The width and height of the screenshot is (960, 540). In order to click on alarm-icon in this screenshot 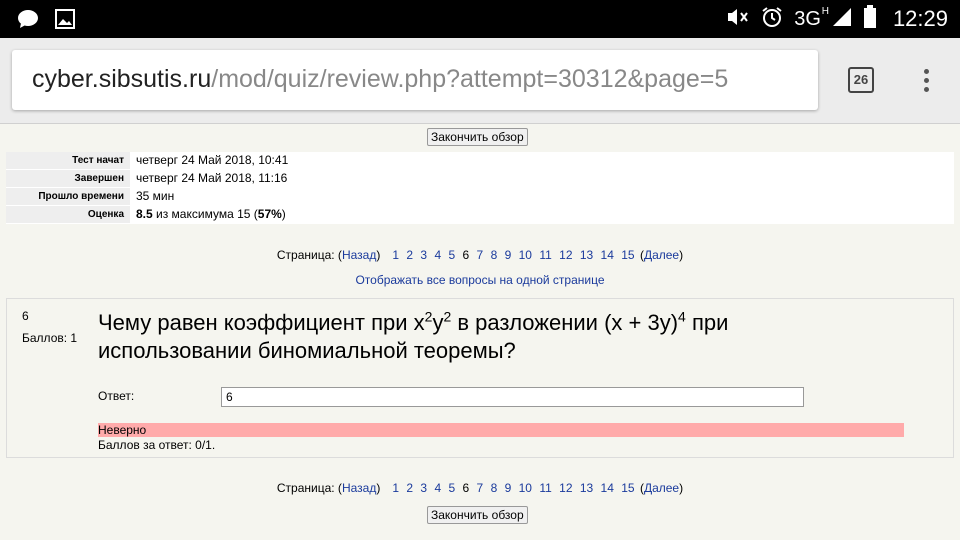, I will do `click(772, 19)`.